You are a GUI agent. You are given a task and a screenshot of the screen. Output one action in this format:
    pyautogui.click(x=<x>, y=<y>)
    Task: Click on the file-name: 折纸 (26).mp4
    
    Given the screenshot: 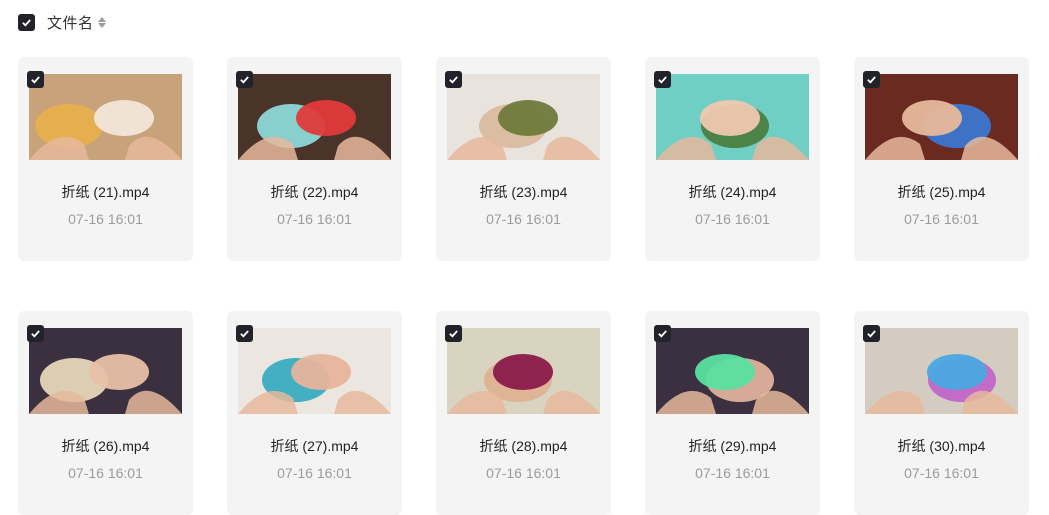 What is the action you would take?
    pyautogui.click(x=105, y=446)
    